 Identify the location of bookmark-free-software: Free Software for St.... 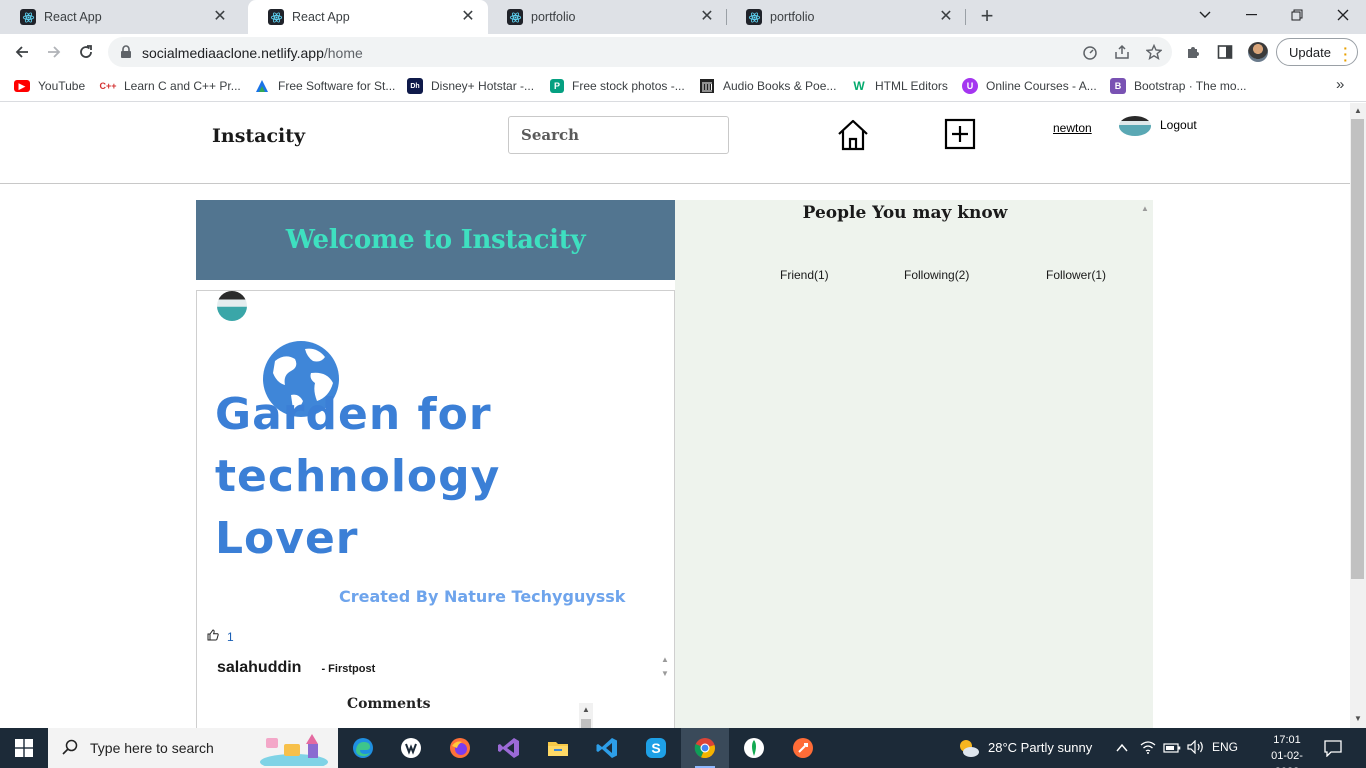
(324, 86).